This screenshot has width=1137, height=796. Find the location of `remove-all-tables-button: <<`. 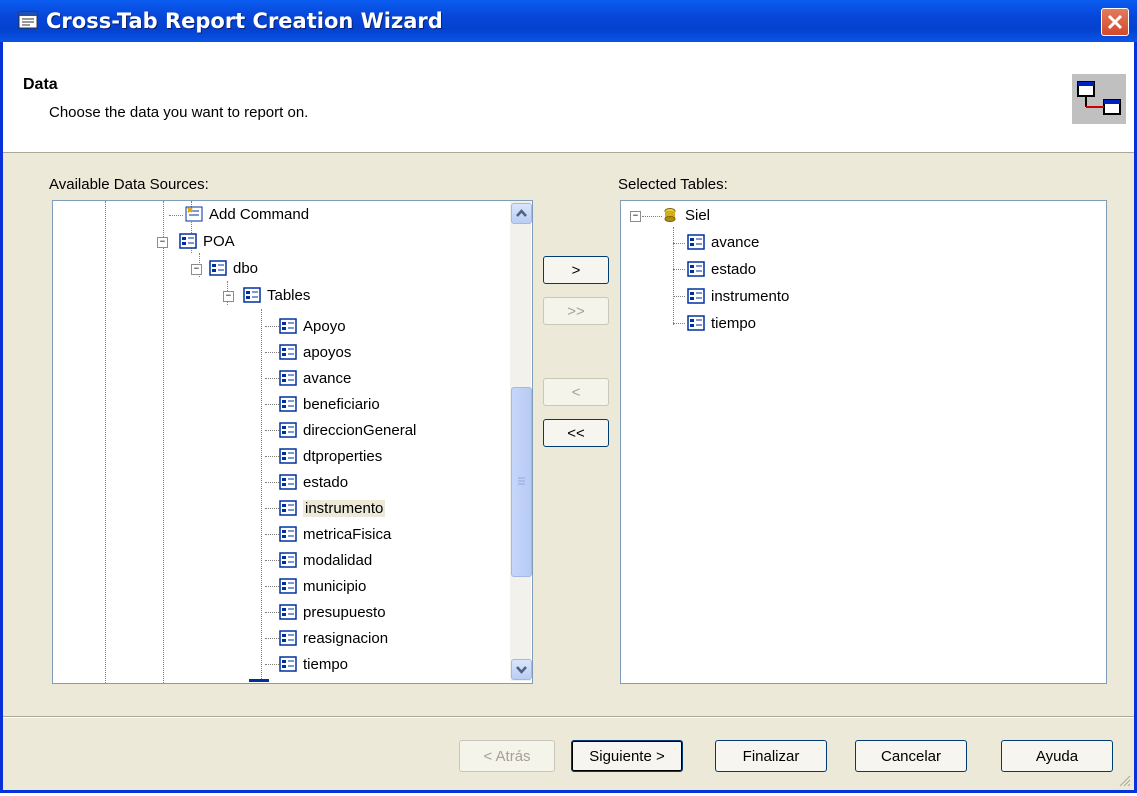

remove-all-tables-button: << is located at coordinates (576, 433).